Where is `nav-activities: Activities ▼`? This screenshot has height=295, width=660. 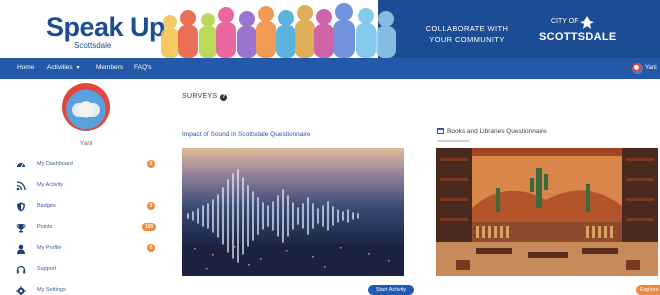 nav-activities: Activities ▼ is located at coordinates (64, 67).